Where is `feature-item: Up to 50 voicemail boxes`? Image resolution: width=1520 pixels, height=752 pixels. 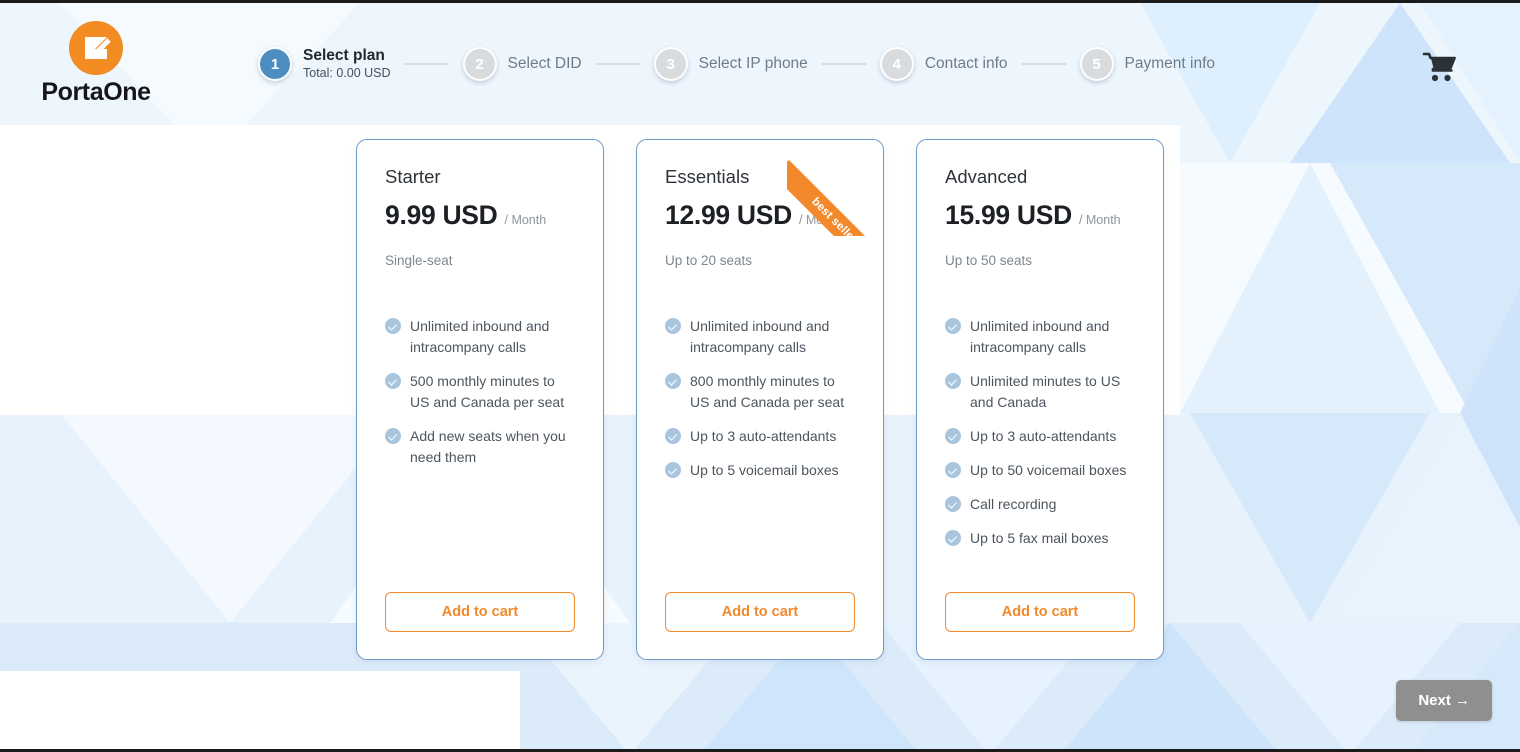 feature-item: Up to 50 voicemail boxes is located at coordinates (1040, 470).